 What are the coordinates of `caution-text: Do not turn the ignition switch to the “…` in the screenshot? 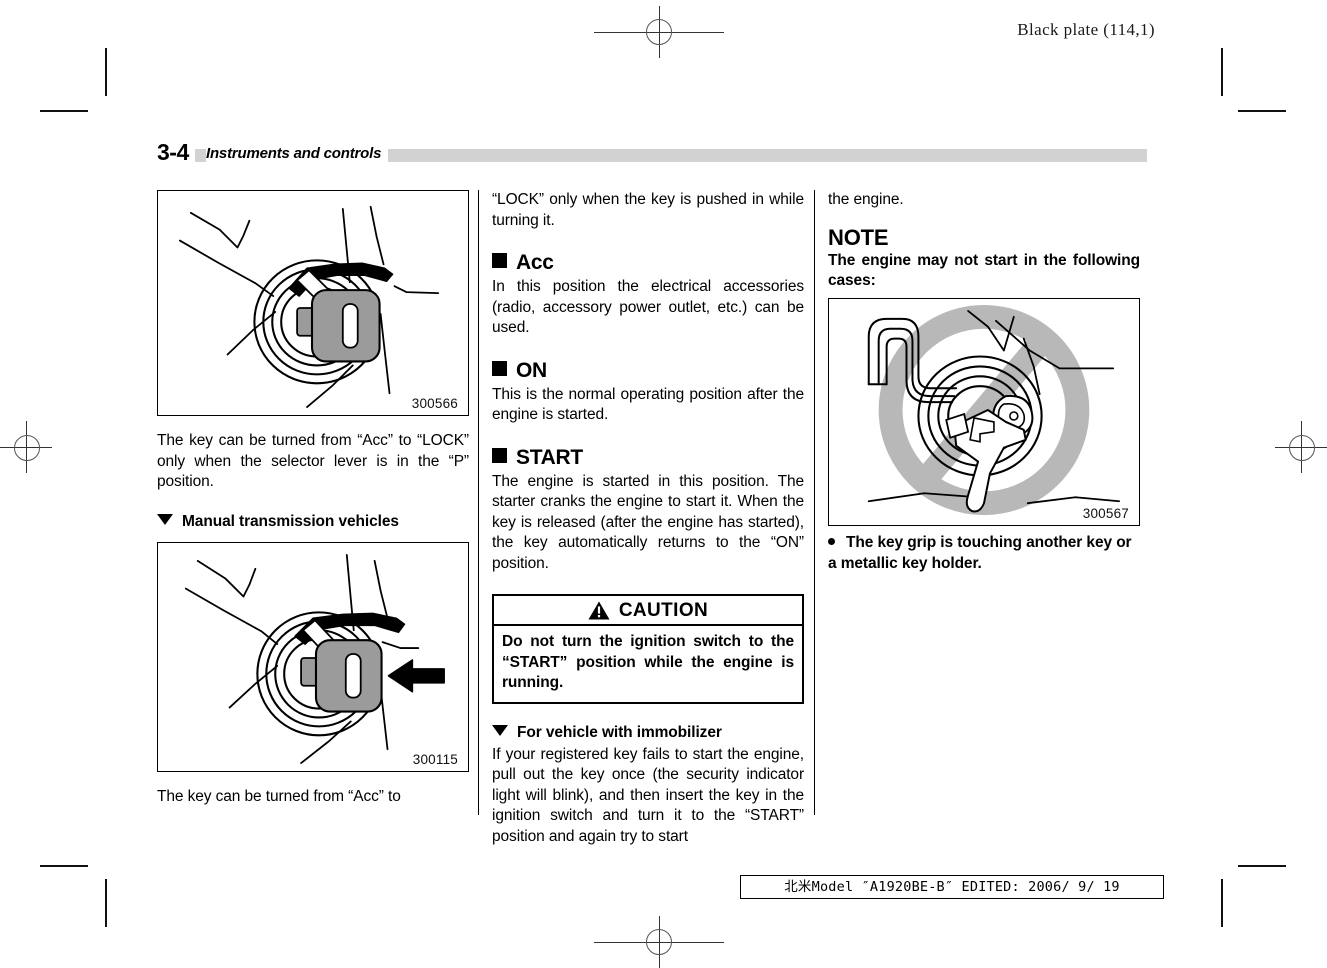 It's located at (648, 662).